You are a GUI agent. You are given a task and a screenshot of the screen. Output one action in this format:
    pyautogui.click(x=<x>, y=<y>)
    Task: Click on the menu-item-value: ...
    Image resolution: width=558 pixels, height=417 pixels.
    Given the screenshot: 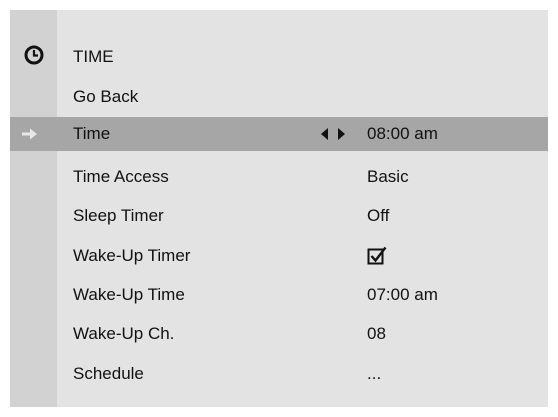 What is the action you would take?
    pyautogui.click(x=374, y=373)
    